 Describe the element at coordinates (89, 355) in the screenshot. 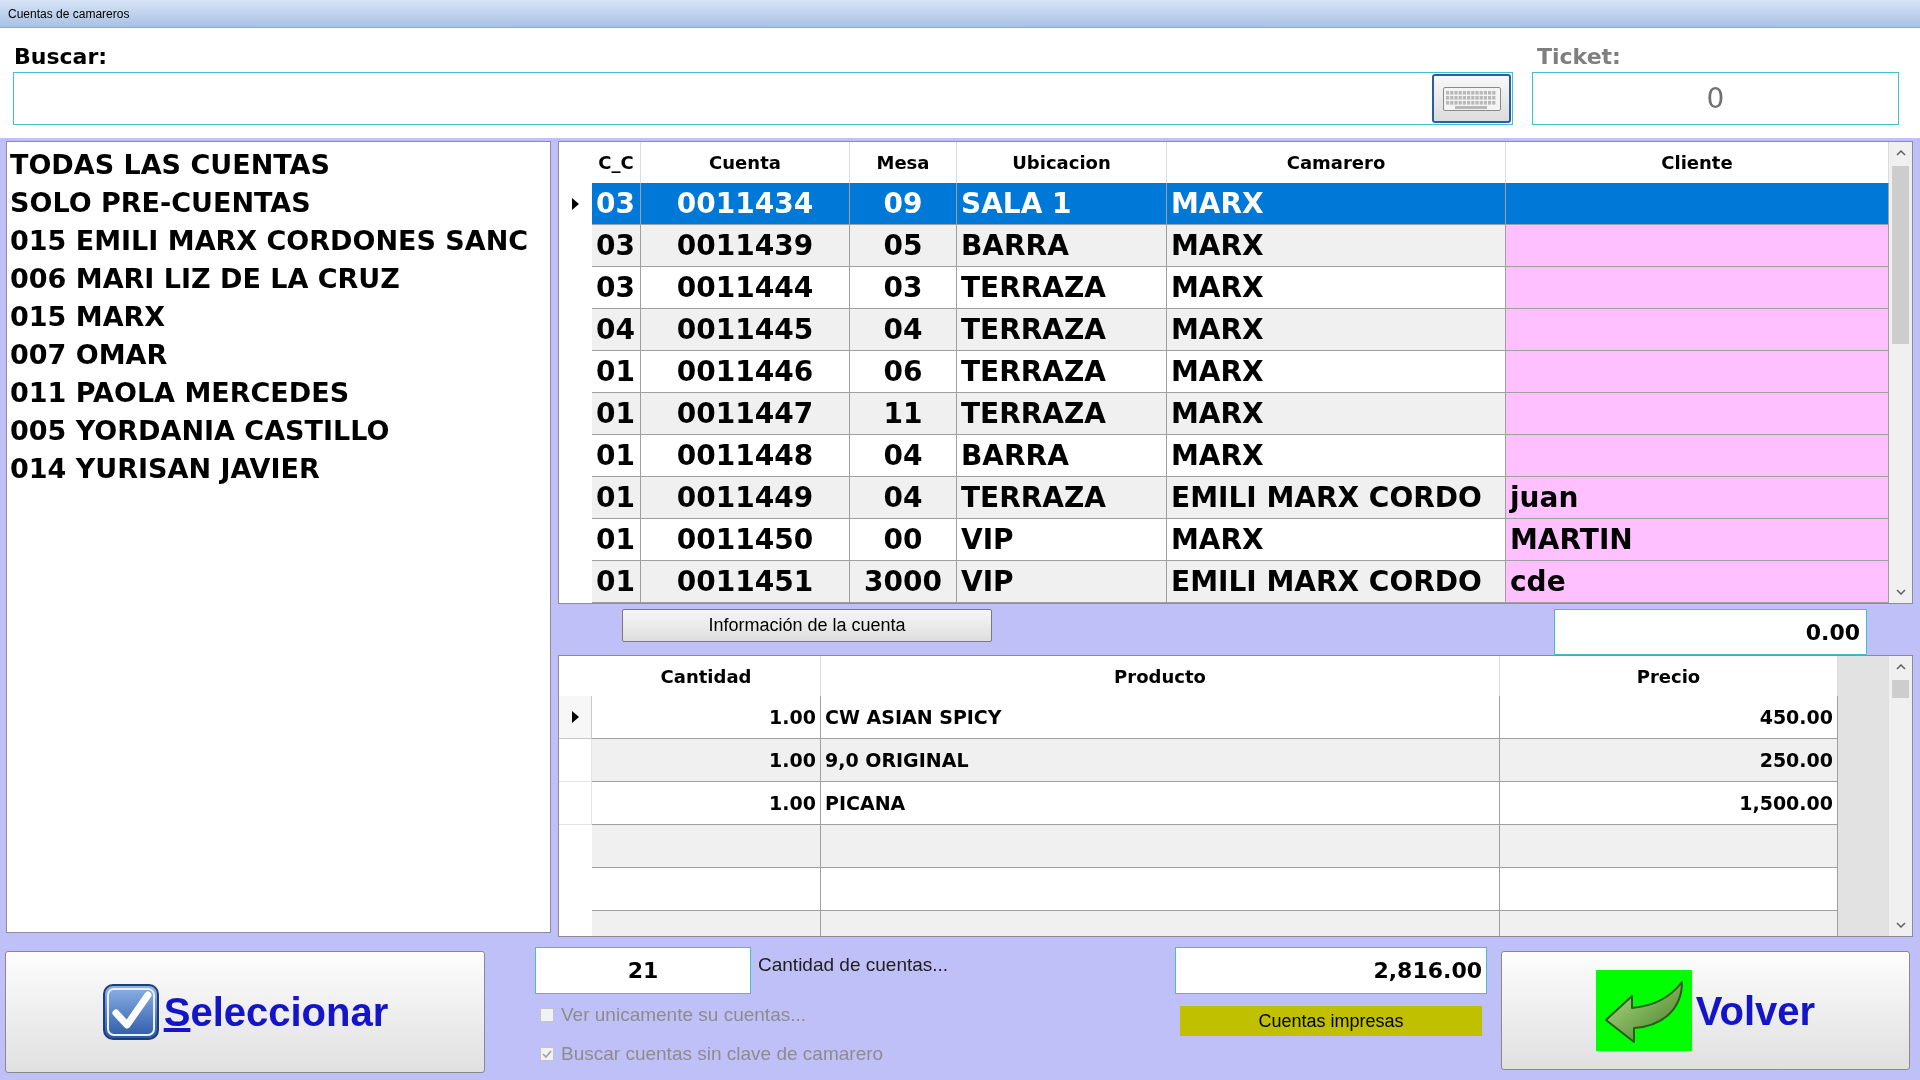

I see `list-item: 007 OMAR` at that location.